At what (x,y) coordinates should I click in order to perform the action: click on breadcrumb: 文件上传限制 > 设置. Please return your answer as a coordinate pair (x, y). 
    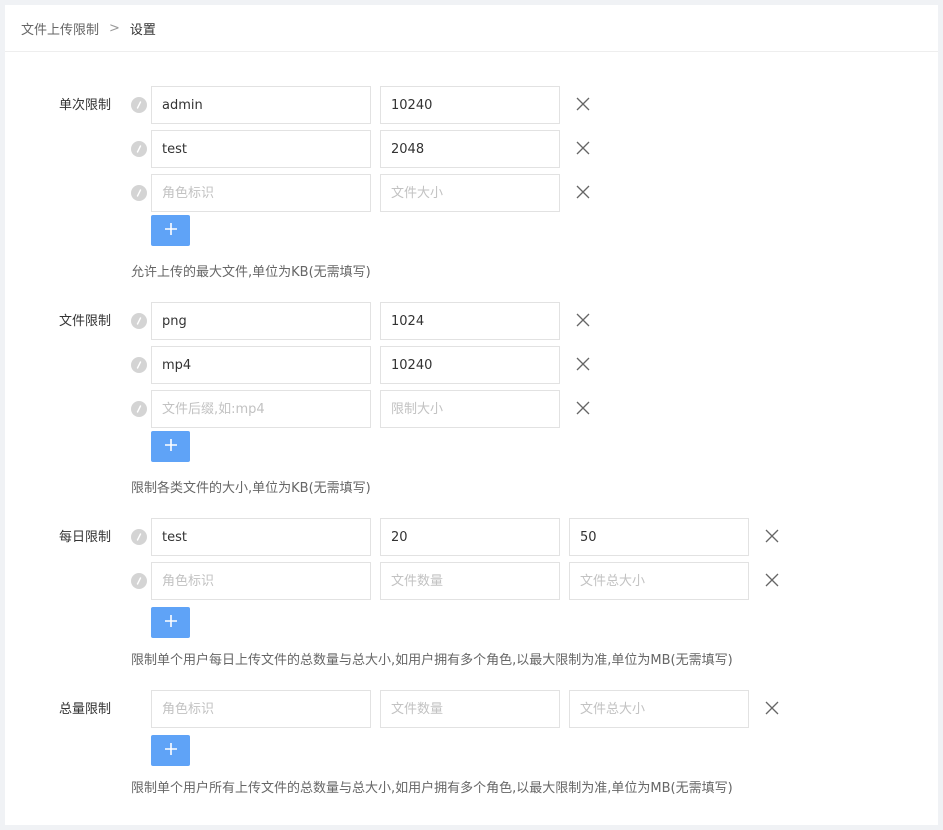
    Looking at the image, I should click on (471, 28).